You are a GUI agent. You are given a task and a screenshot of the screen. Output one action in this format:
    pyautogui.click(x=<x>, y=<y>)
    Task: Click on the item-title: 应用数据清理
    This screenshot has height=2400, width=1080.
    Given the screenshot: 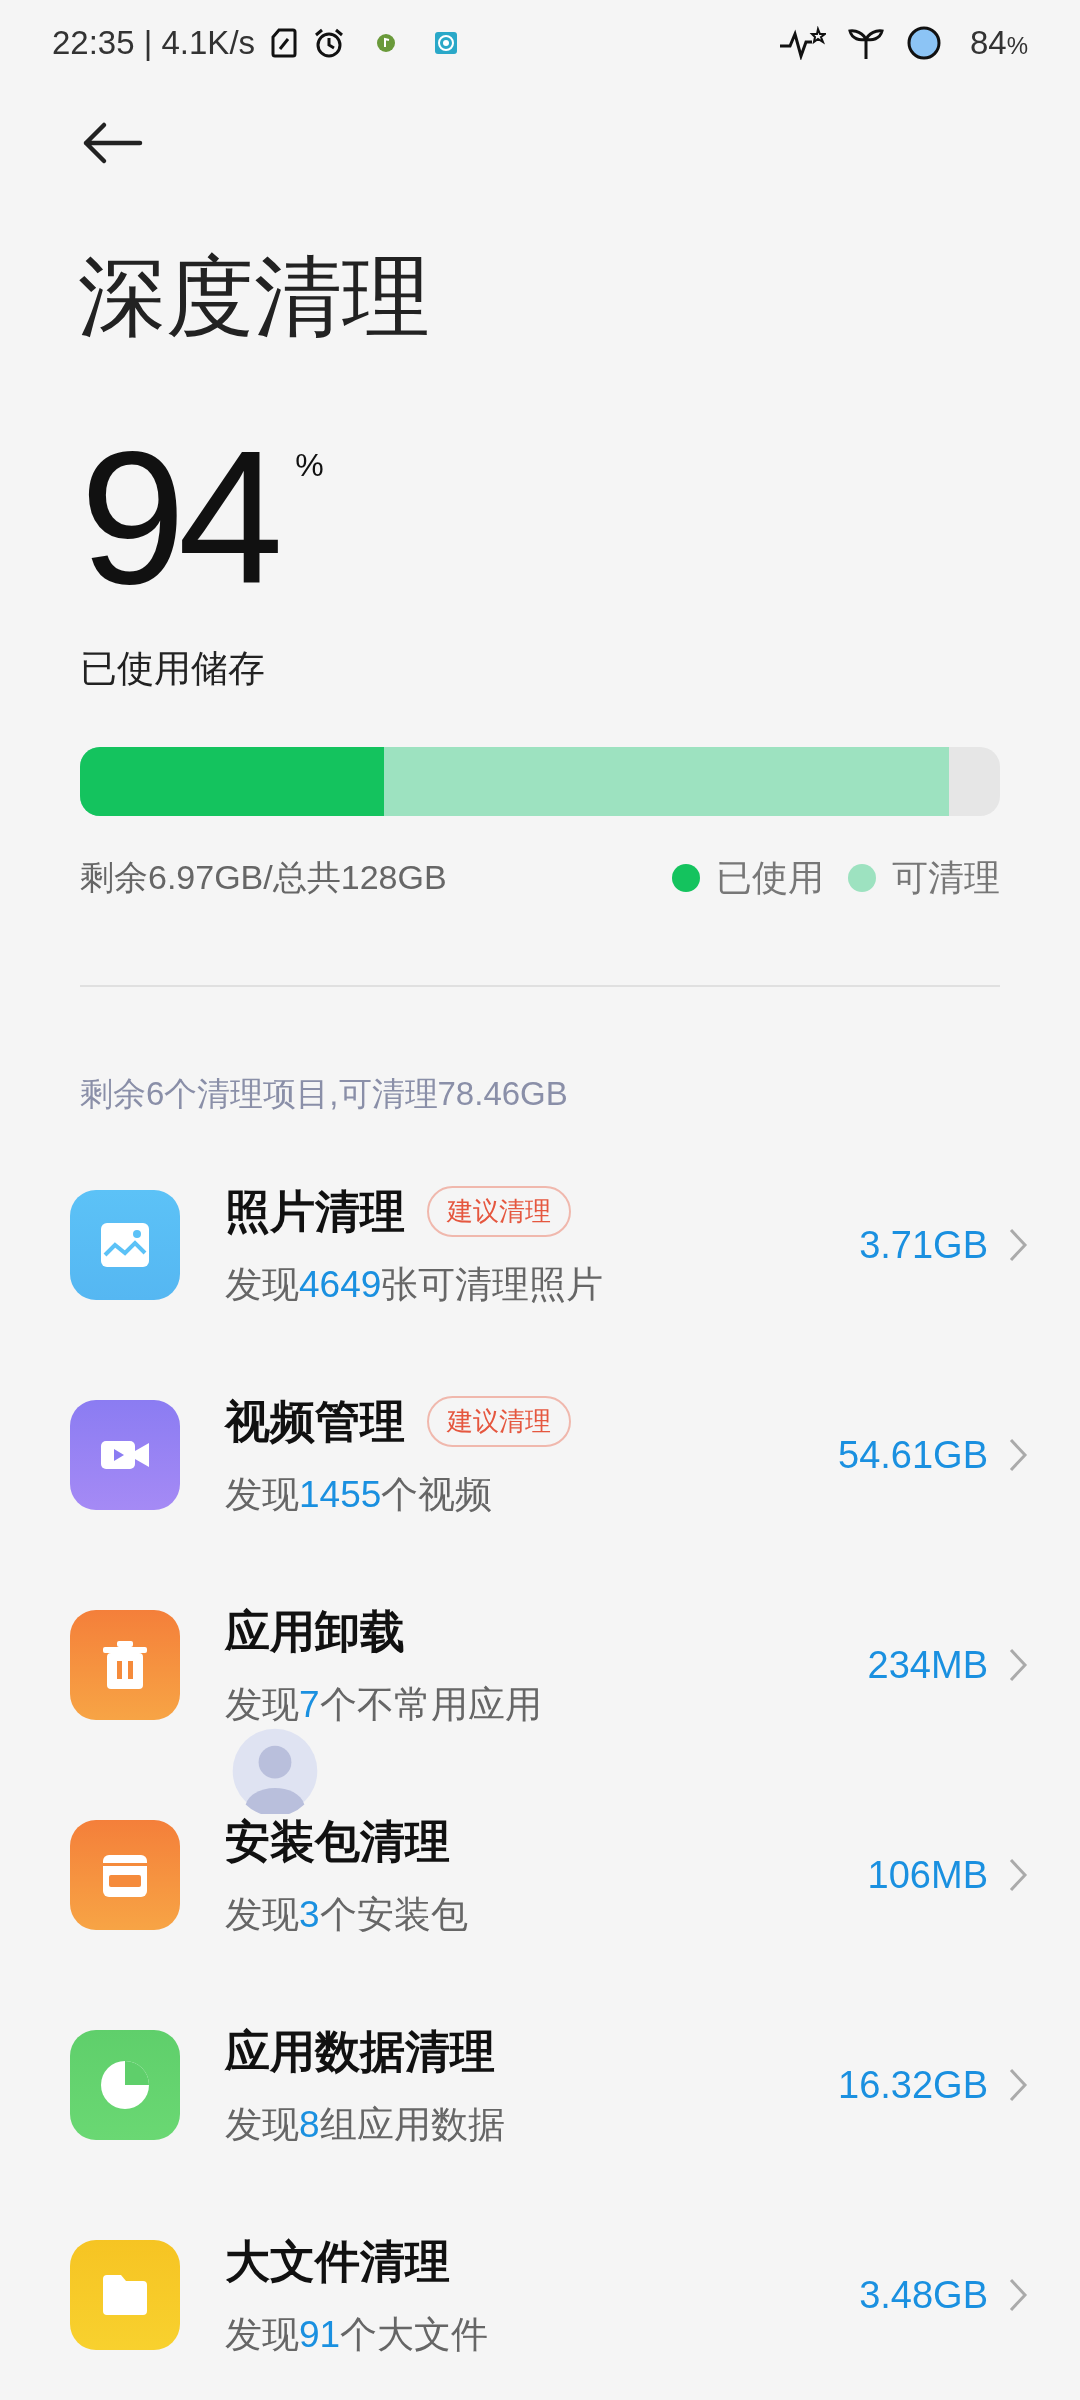 What is the action you would take?
    pyautogui.click(x=360, y=2051)
    